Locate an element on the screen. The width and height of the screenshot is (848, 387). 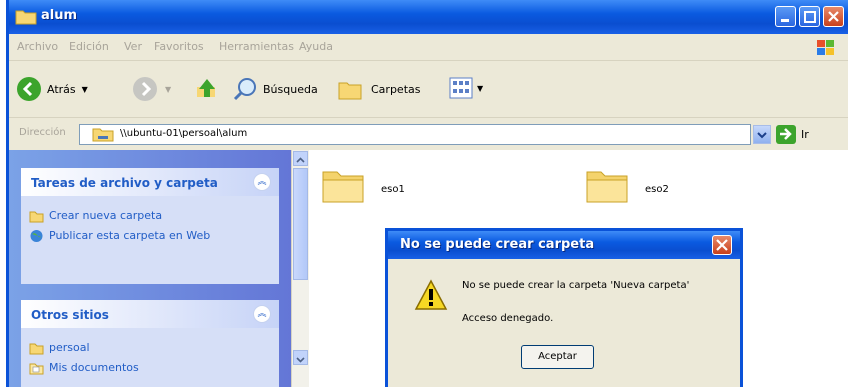
address-label: Dirección is located at coordinates (42, 132).